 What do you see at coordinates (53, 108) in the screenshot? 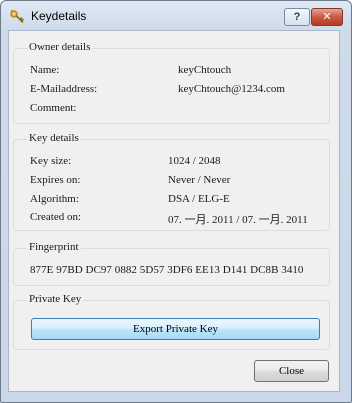
I see `comment-label: Comment:` at bounding box center [53, 108].